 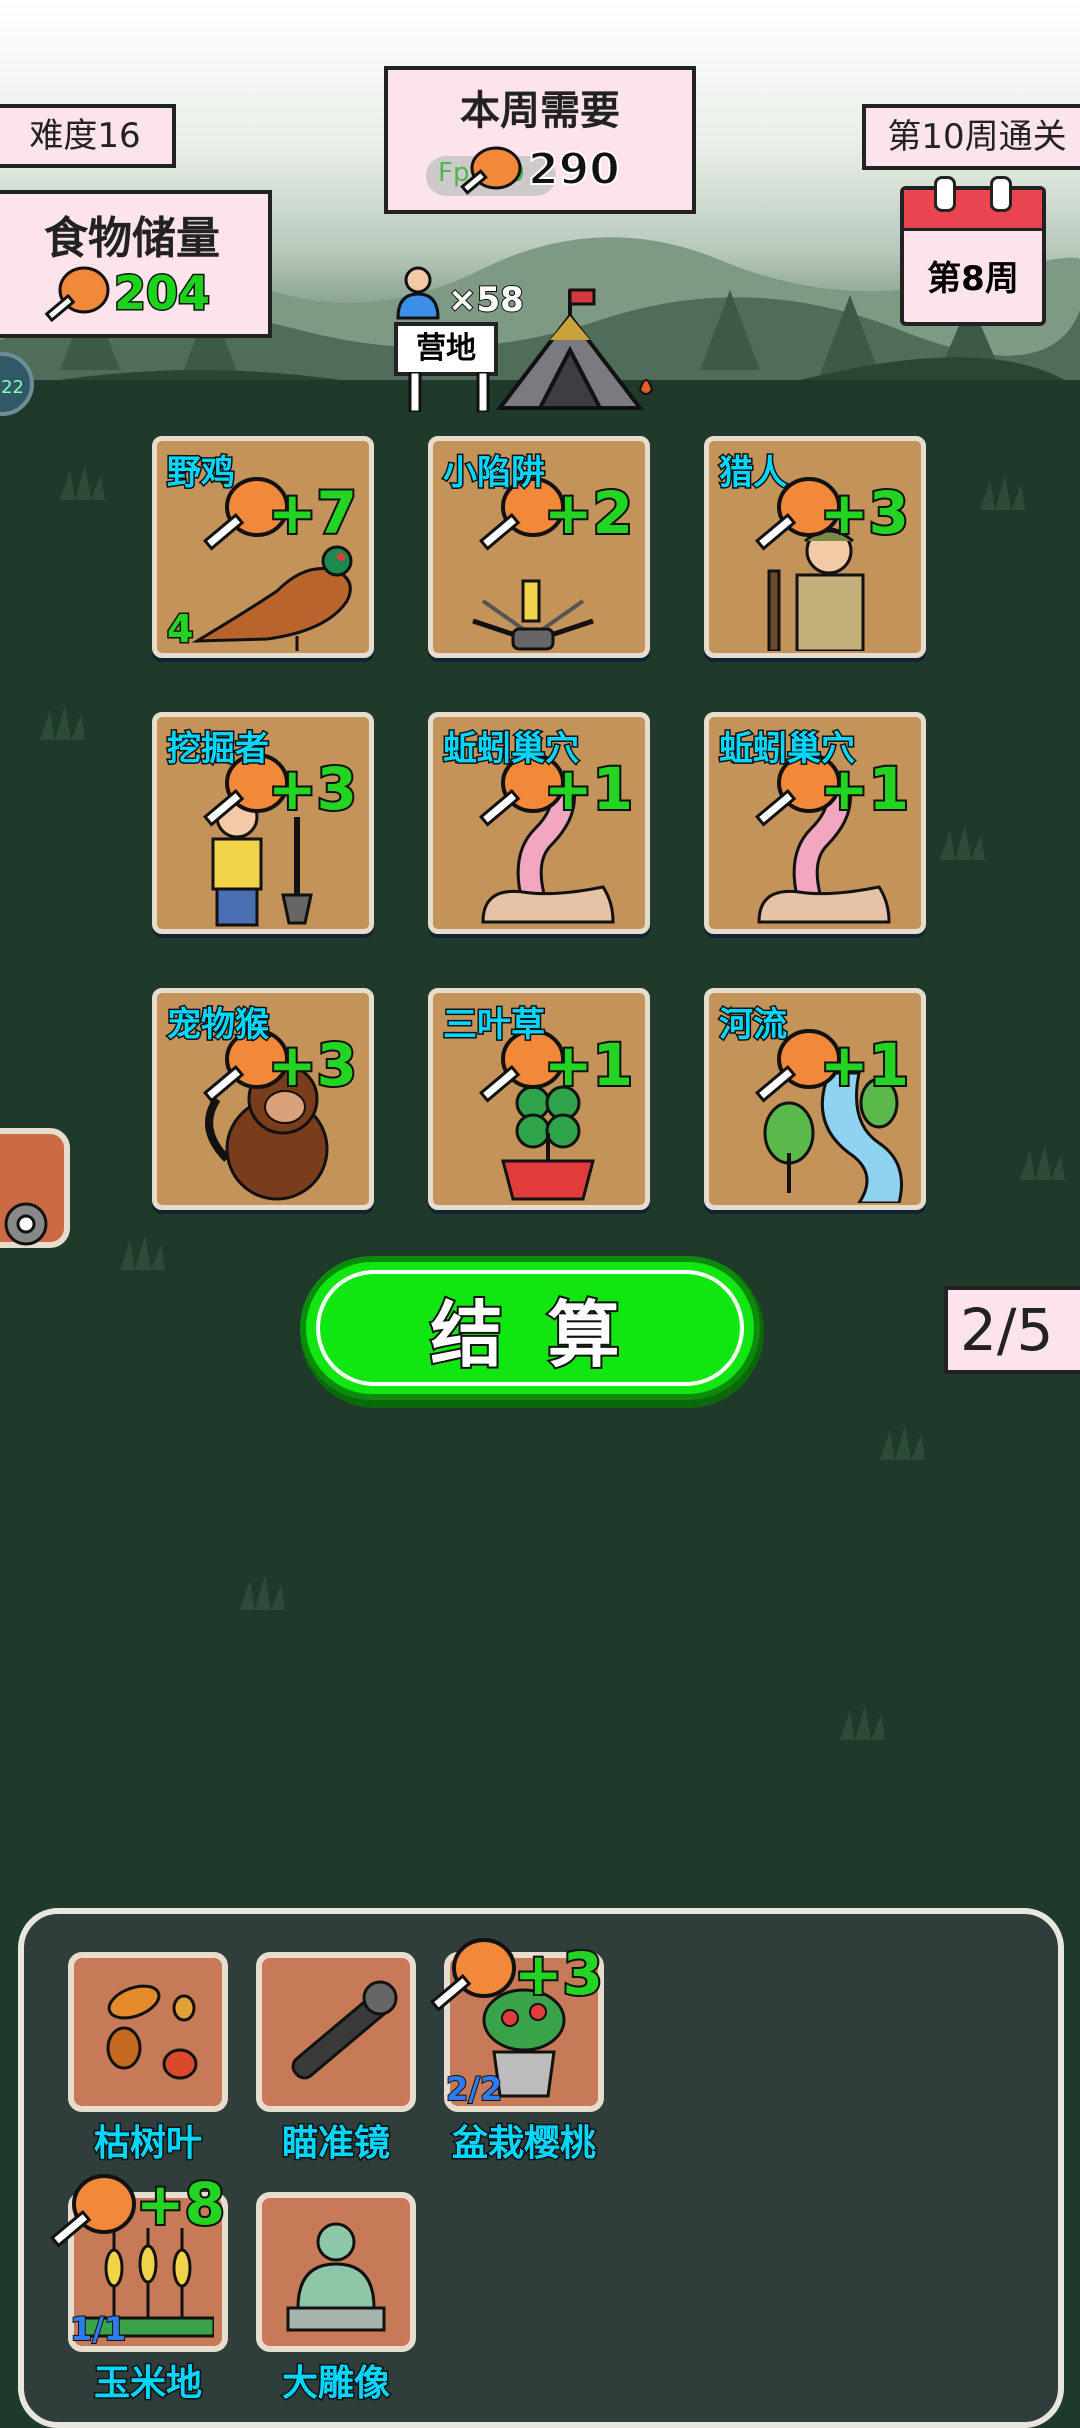 What do you see at coordinates (973, 279) in the screenshot?
I see `current-week-label: 第8周` at bounding box center [973, 279].